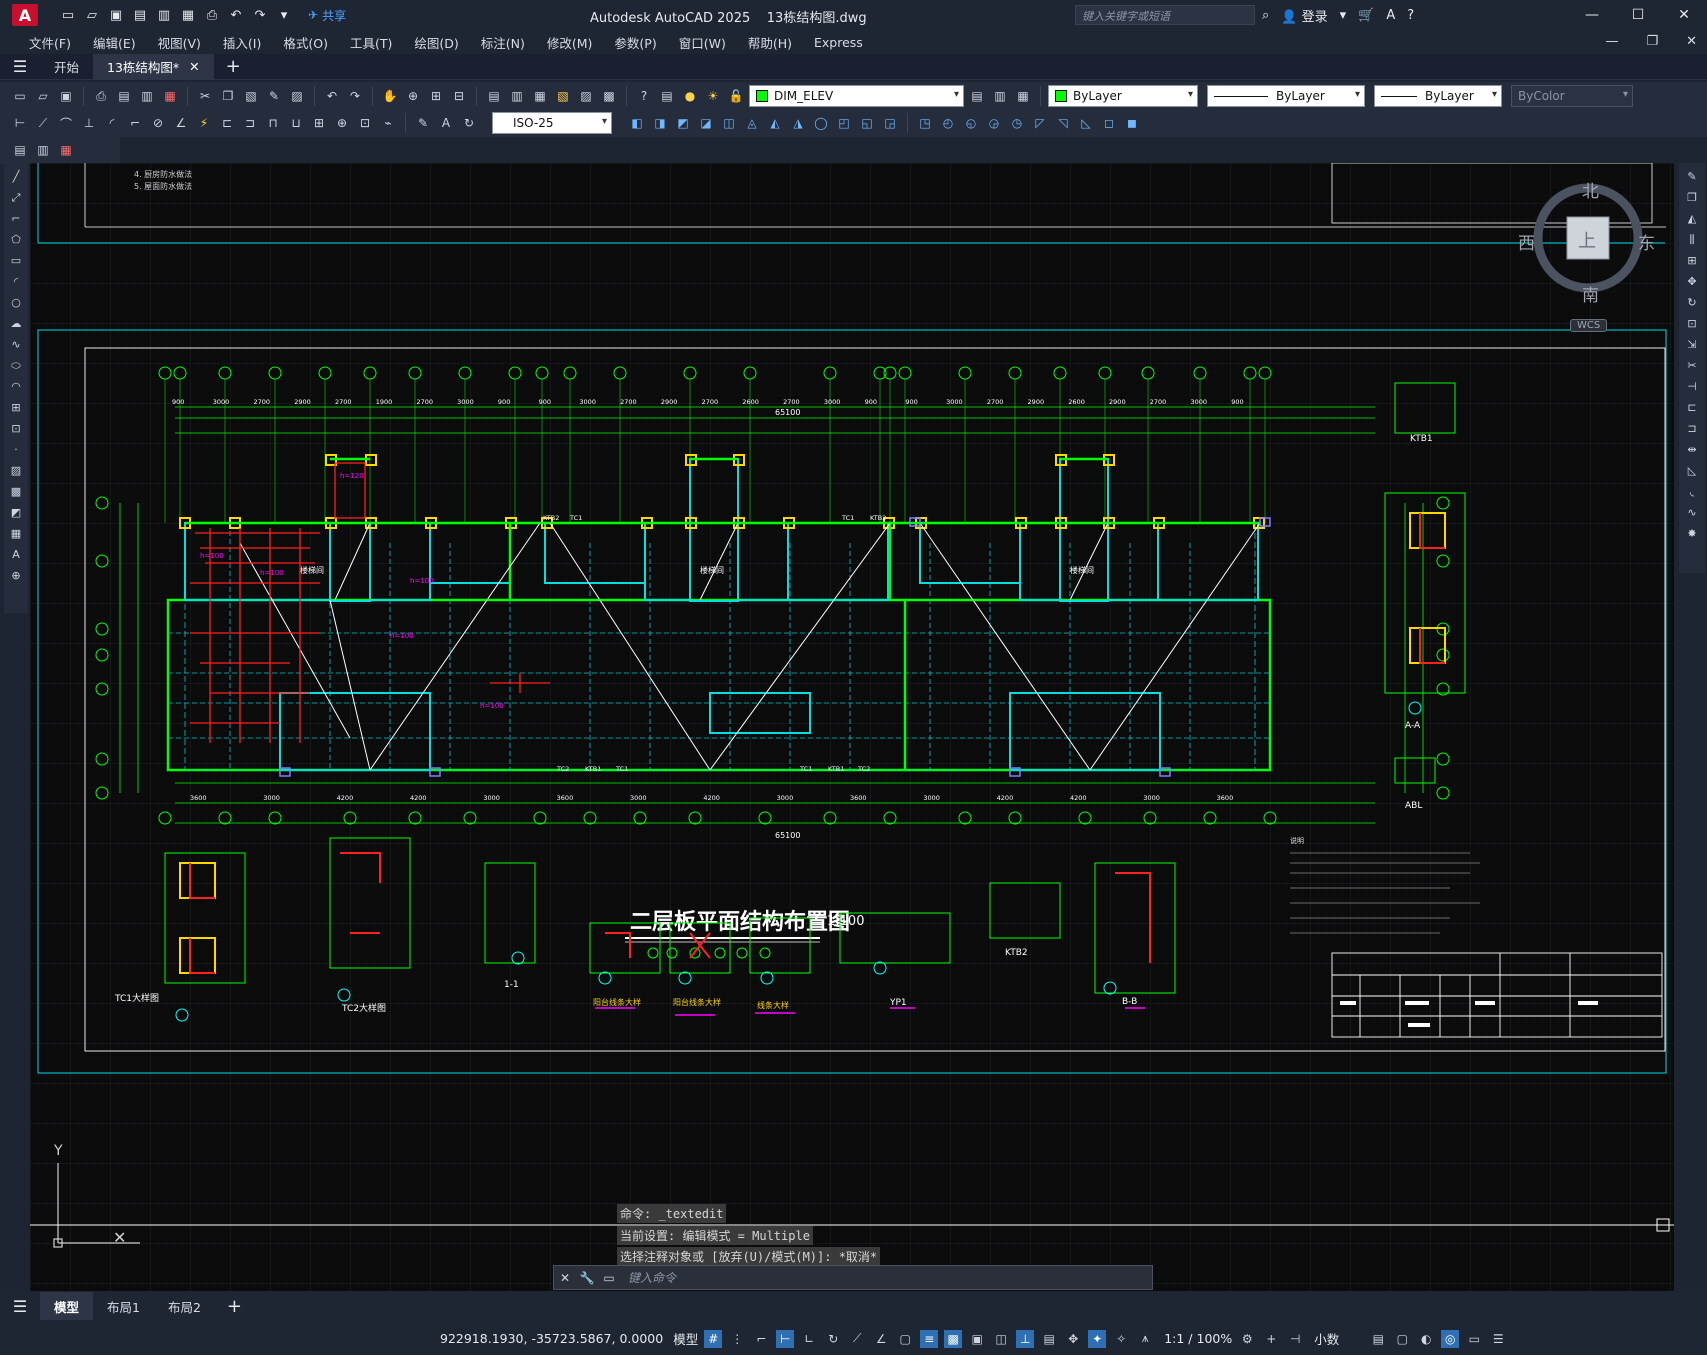 The width and height of the screenshot is (1707, 1355). What do you see at coordinates (517, 96) in the screenshot?
I see `design-center-icon: ▥` at bounding box center [517, 96].